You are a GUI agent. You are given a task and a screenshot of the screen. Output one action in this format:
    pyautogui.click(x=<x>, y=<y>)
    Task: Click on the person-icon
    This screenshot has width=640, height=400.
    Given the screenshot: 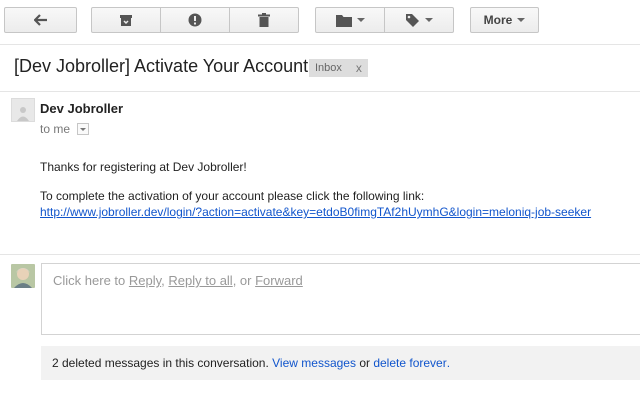 What is the action you would take?
    pyautogui.click(x=23, y=114)
    